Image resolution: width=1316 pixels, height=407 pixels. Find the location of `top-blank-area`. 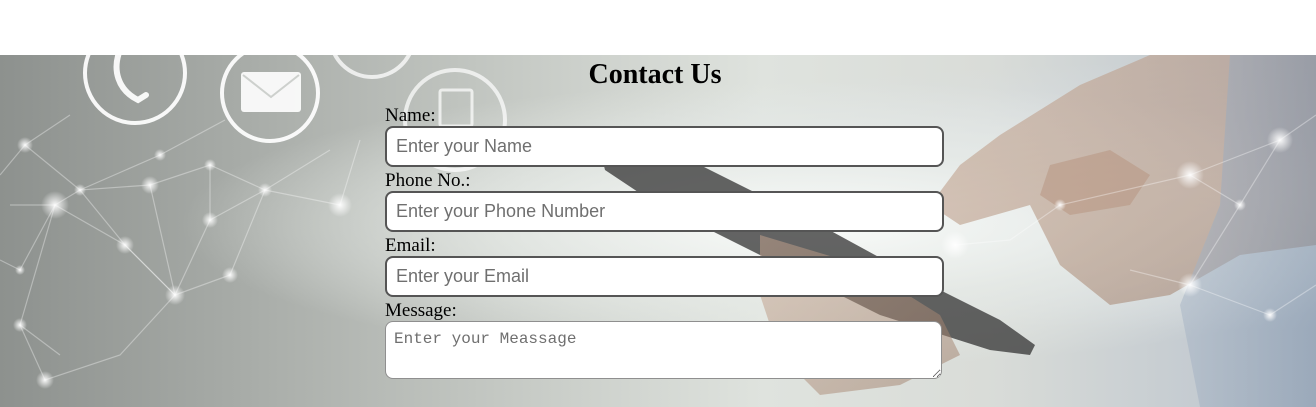

top-blank-area is located at coordinates (658, 27).